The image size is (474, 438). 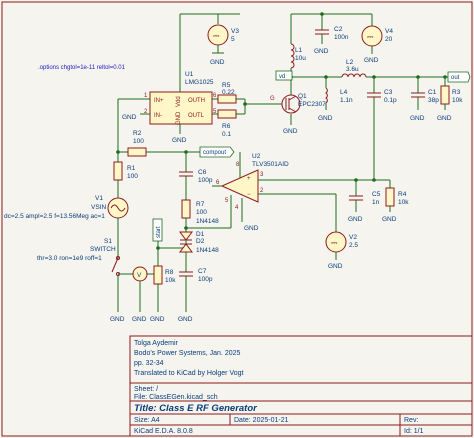 I want to click on c1-ref: C1, so click(x=432, y=92).